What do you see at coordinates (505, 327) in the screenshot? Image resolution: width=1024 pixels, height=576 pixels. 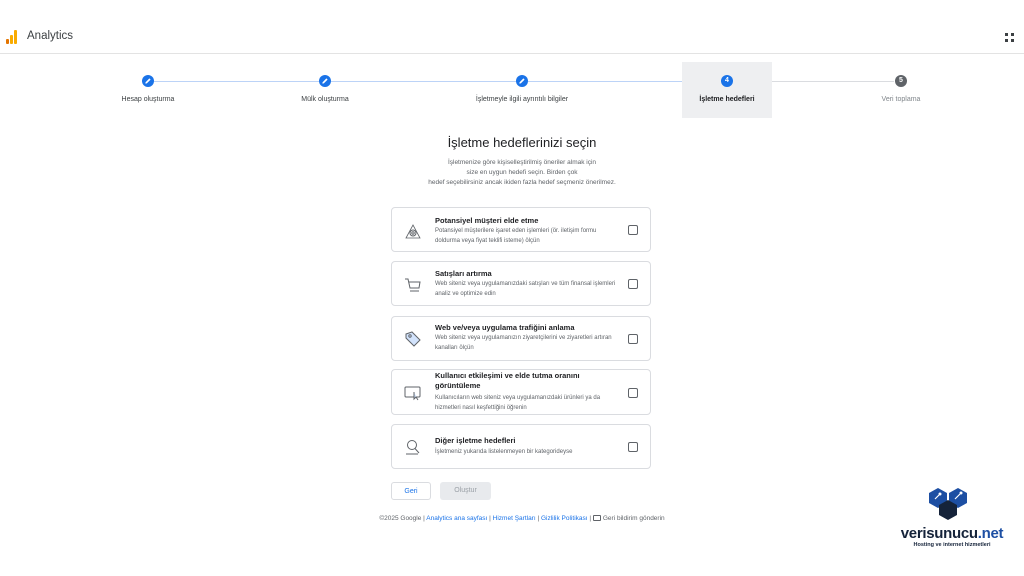 I see `option-title: Web ve/veya uygulama trafiğini anlama` at bounding box center [505, 327].